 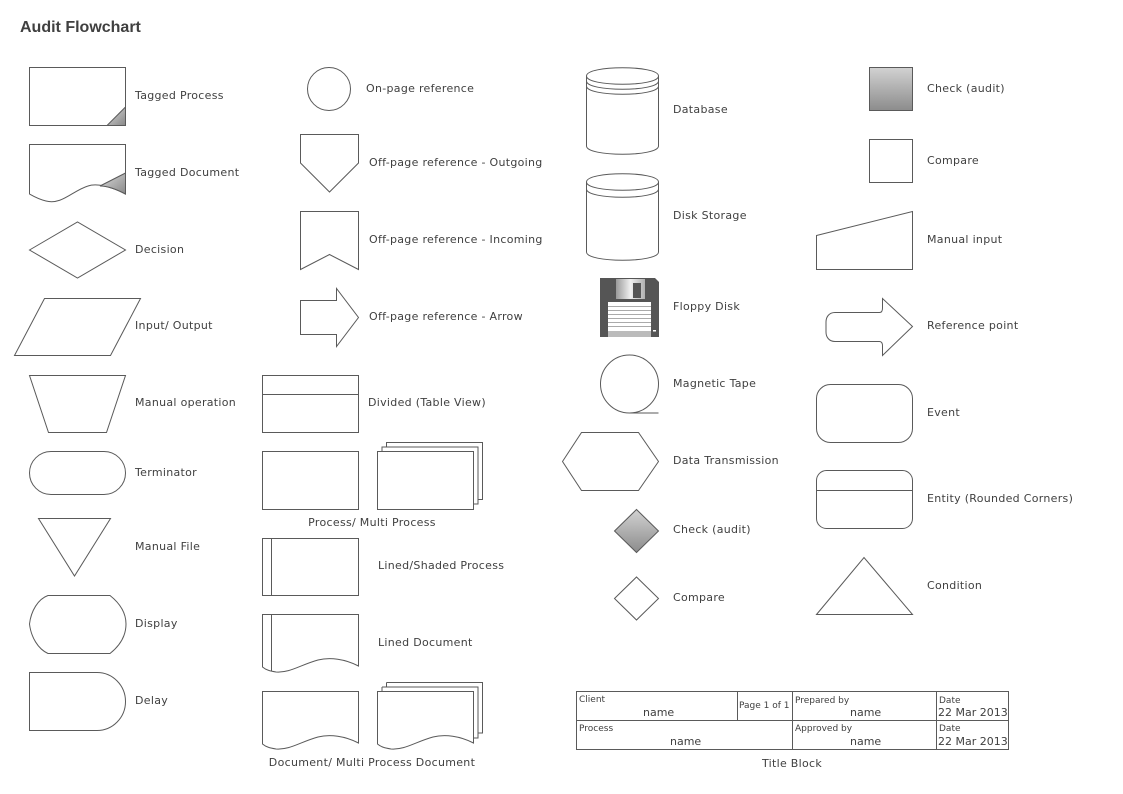 What do you see at coordinates (891, 89) in the screenshot?
I see `check-audit-square-shape` at bounding box center [891, 89].